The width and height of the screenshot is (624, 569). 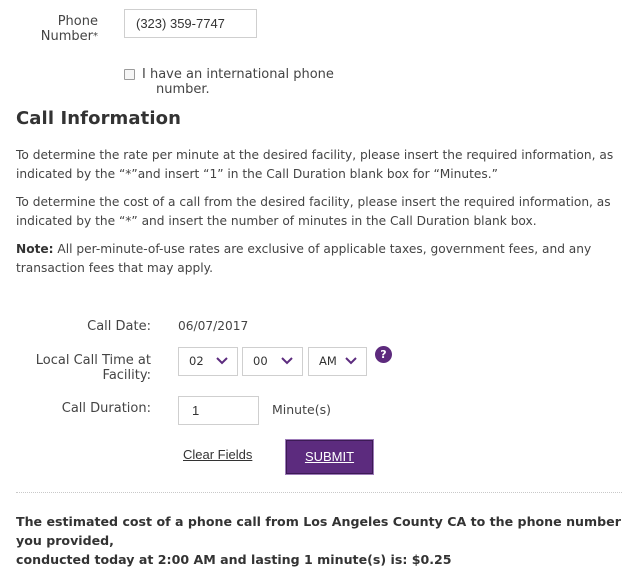 I want to click on submit-button: SUBMIT, so click(x=329, y=457).